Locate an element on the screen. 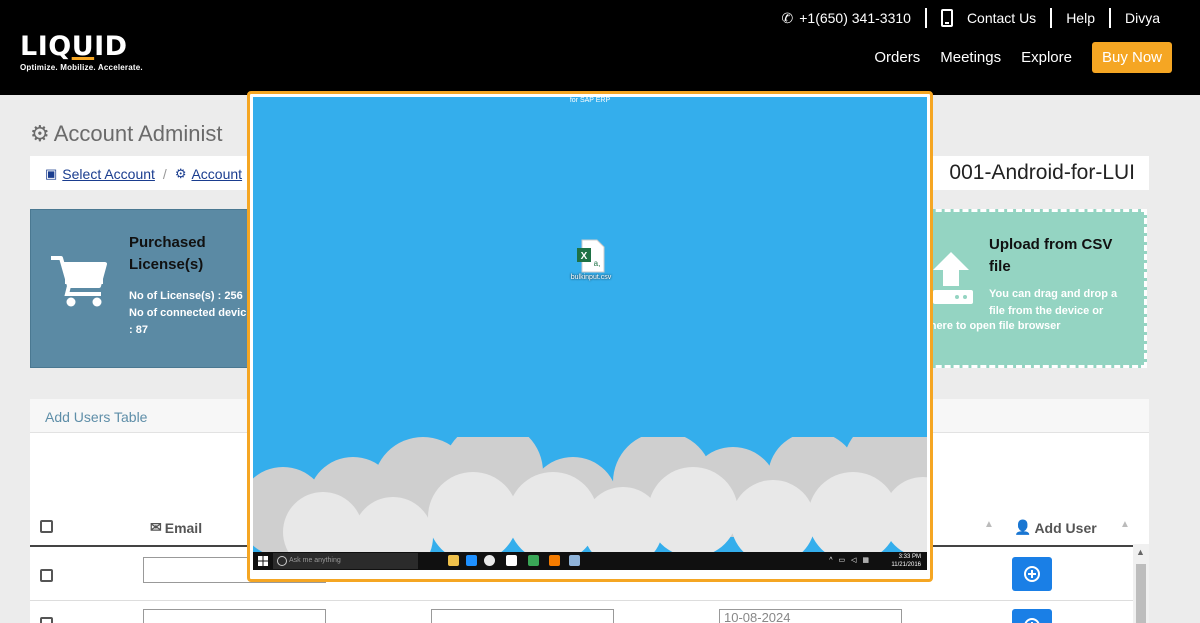 This screenshot has height=623, width=1200. envelope-icon: ✉ is located at coordinates (156, 527).